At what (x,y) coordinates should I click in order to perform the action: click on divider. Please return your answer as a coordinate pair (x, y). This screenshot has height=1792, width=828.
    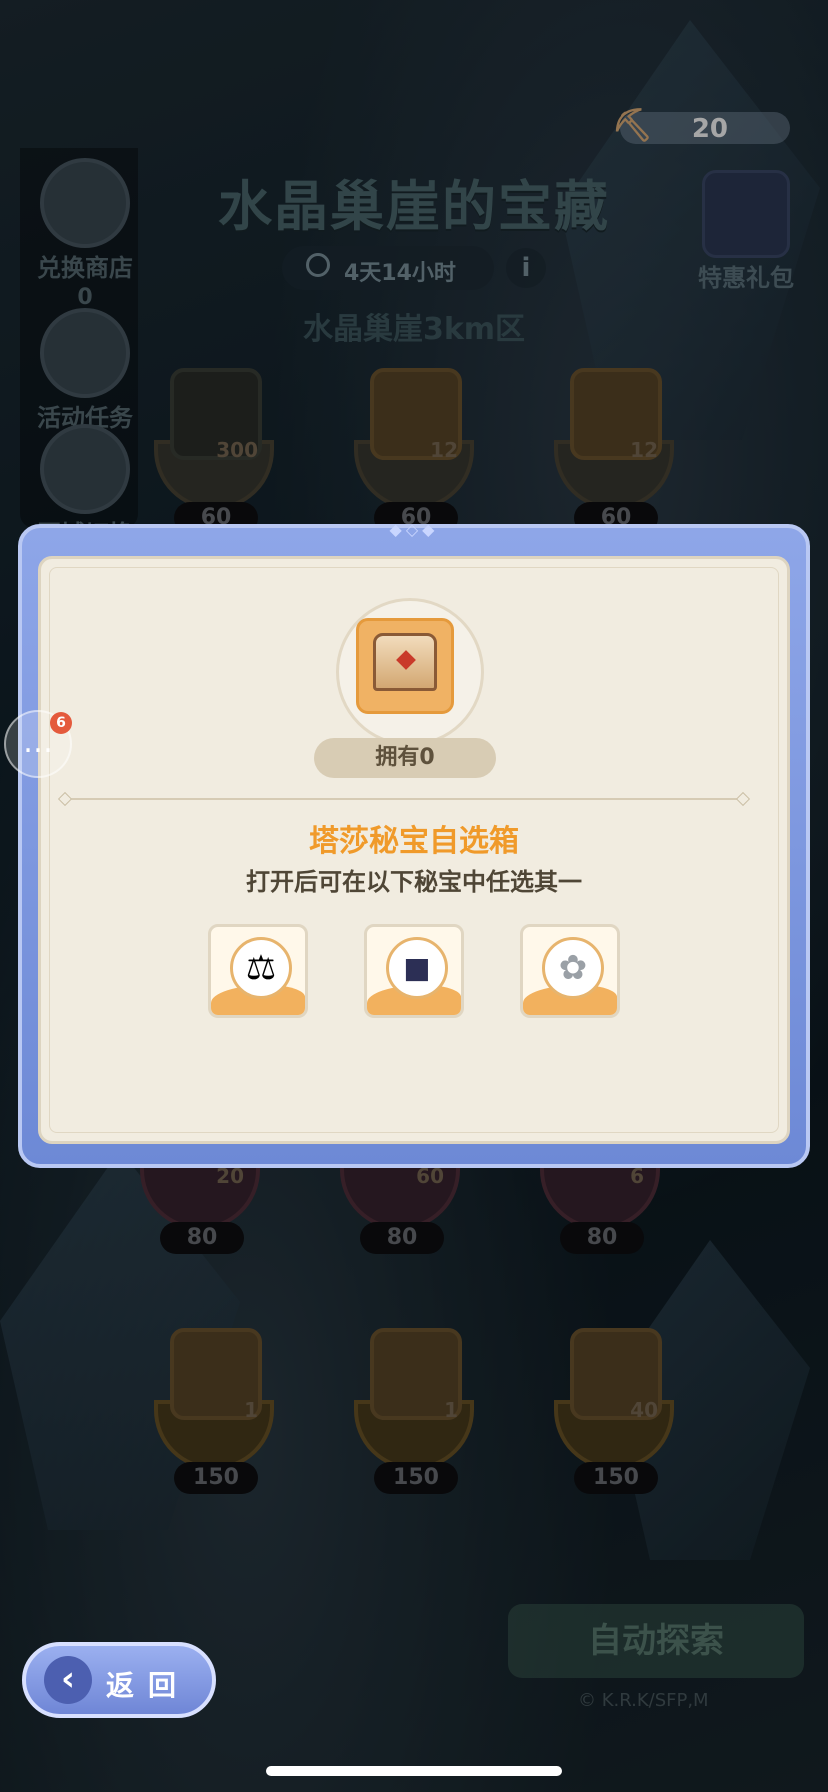
    Looking at the image, I should click on (406, 799).